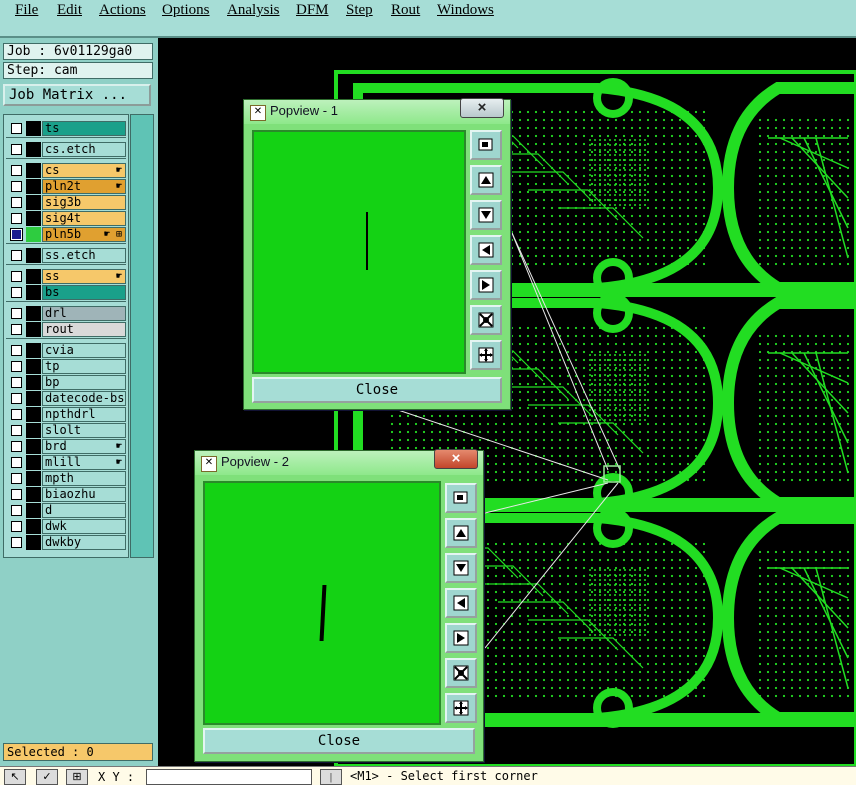  I want to click on popview-2-view, so click(322, 603).